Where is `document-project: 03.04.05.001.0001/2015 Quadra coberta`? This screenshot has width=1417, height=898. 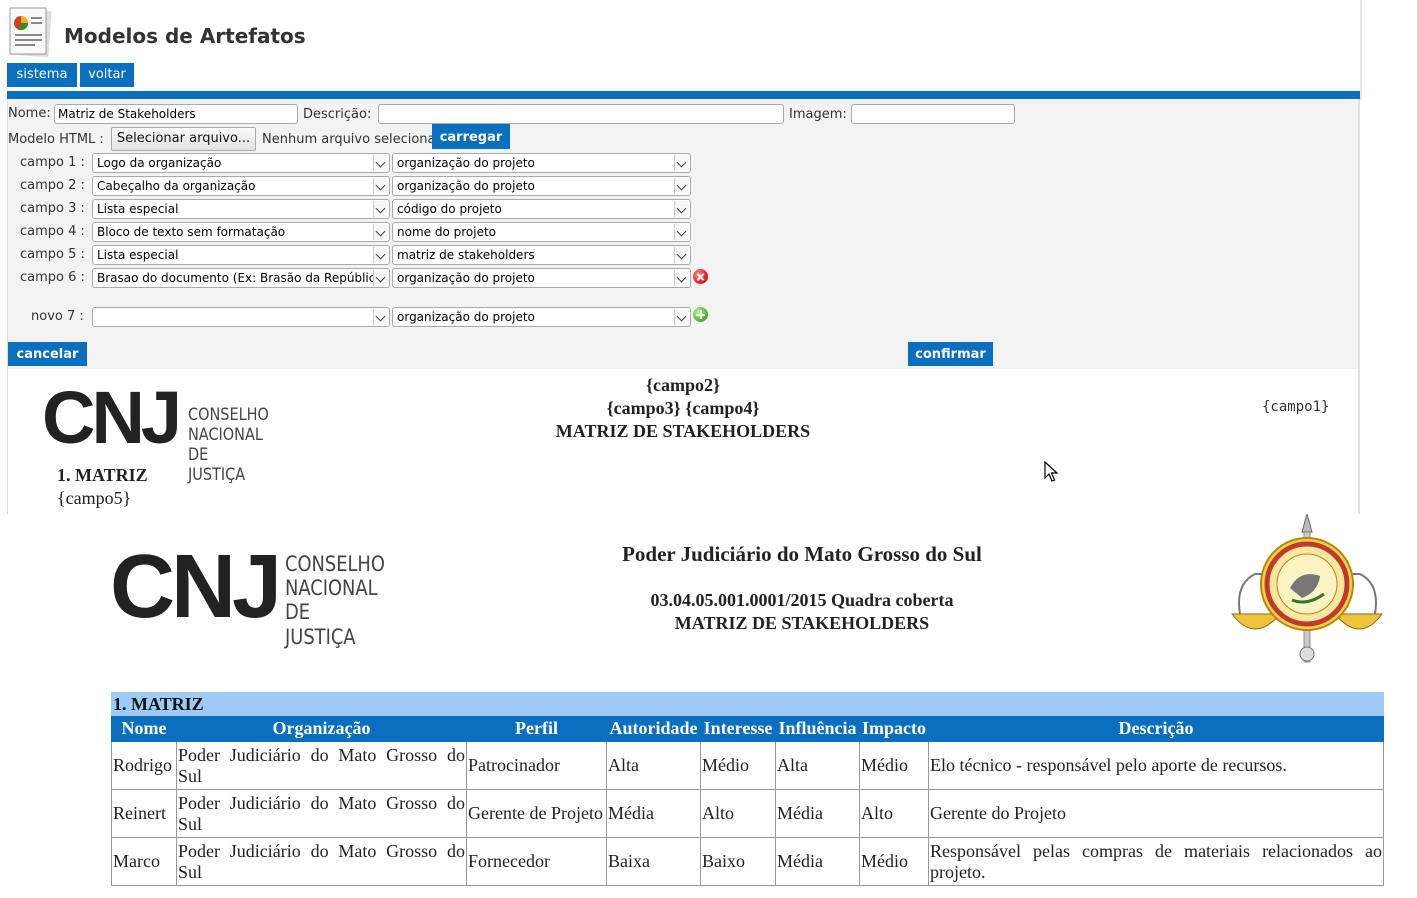
document-project: 03.04.05.001.0001/2015 Quadra coberta is located at coordinates (802, 600).